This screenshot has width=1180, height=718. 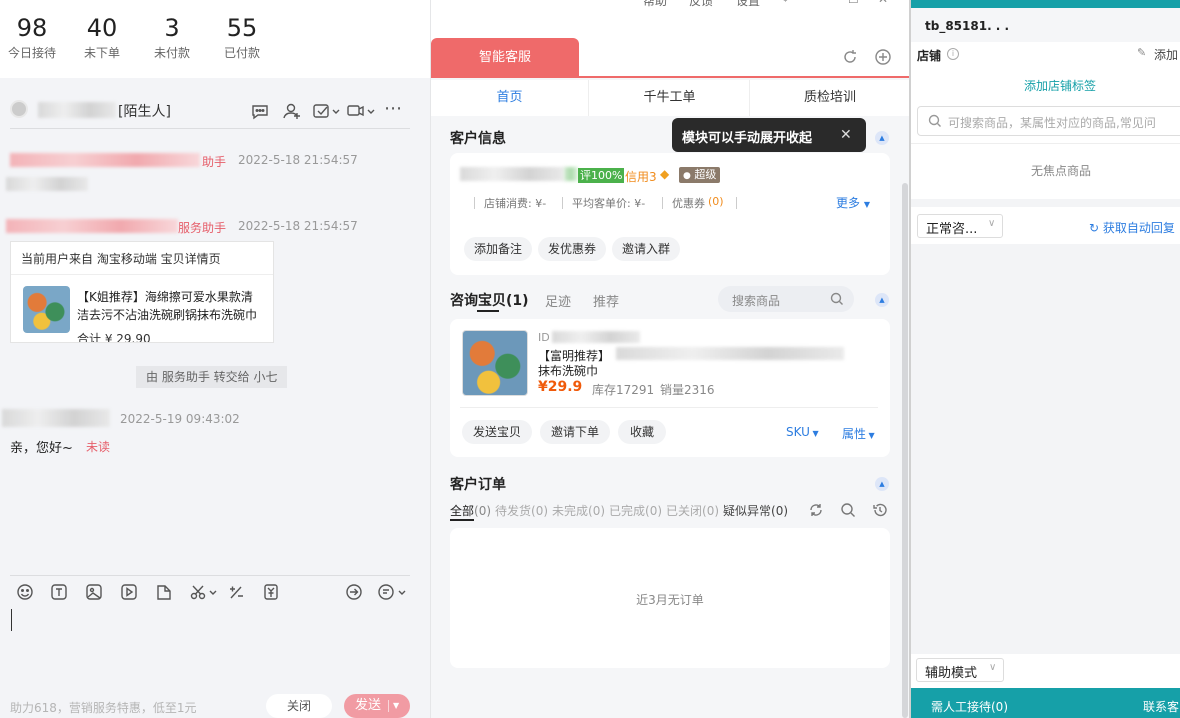 What do you see at coordinates (326, 112) in the screenshot?
I see `task-check-icon` at bounding box center [326, 112].